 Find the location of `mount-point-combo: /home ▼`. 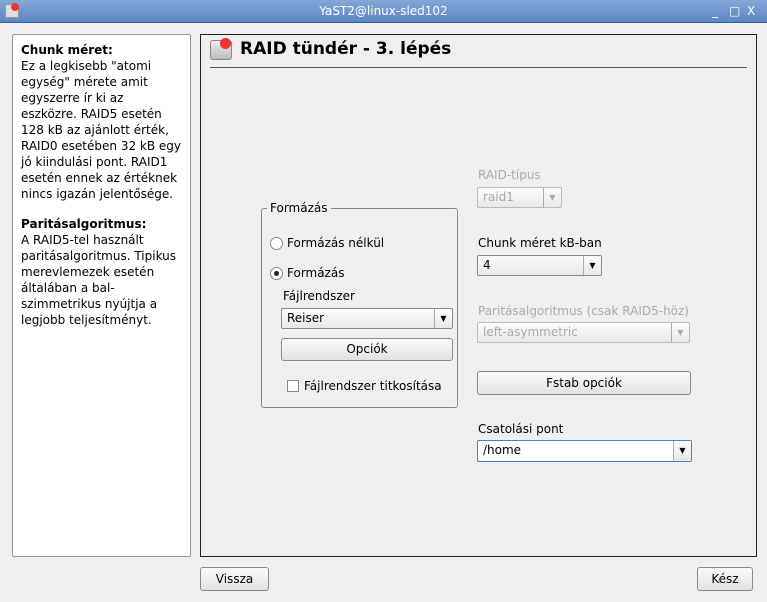

mount-point-combo: /home ▼ is located at coordinates (584, 451).